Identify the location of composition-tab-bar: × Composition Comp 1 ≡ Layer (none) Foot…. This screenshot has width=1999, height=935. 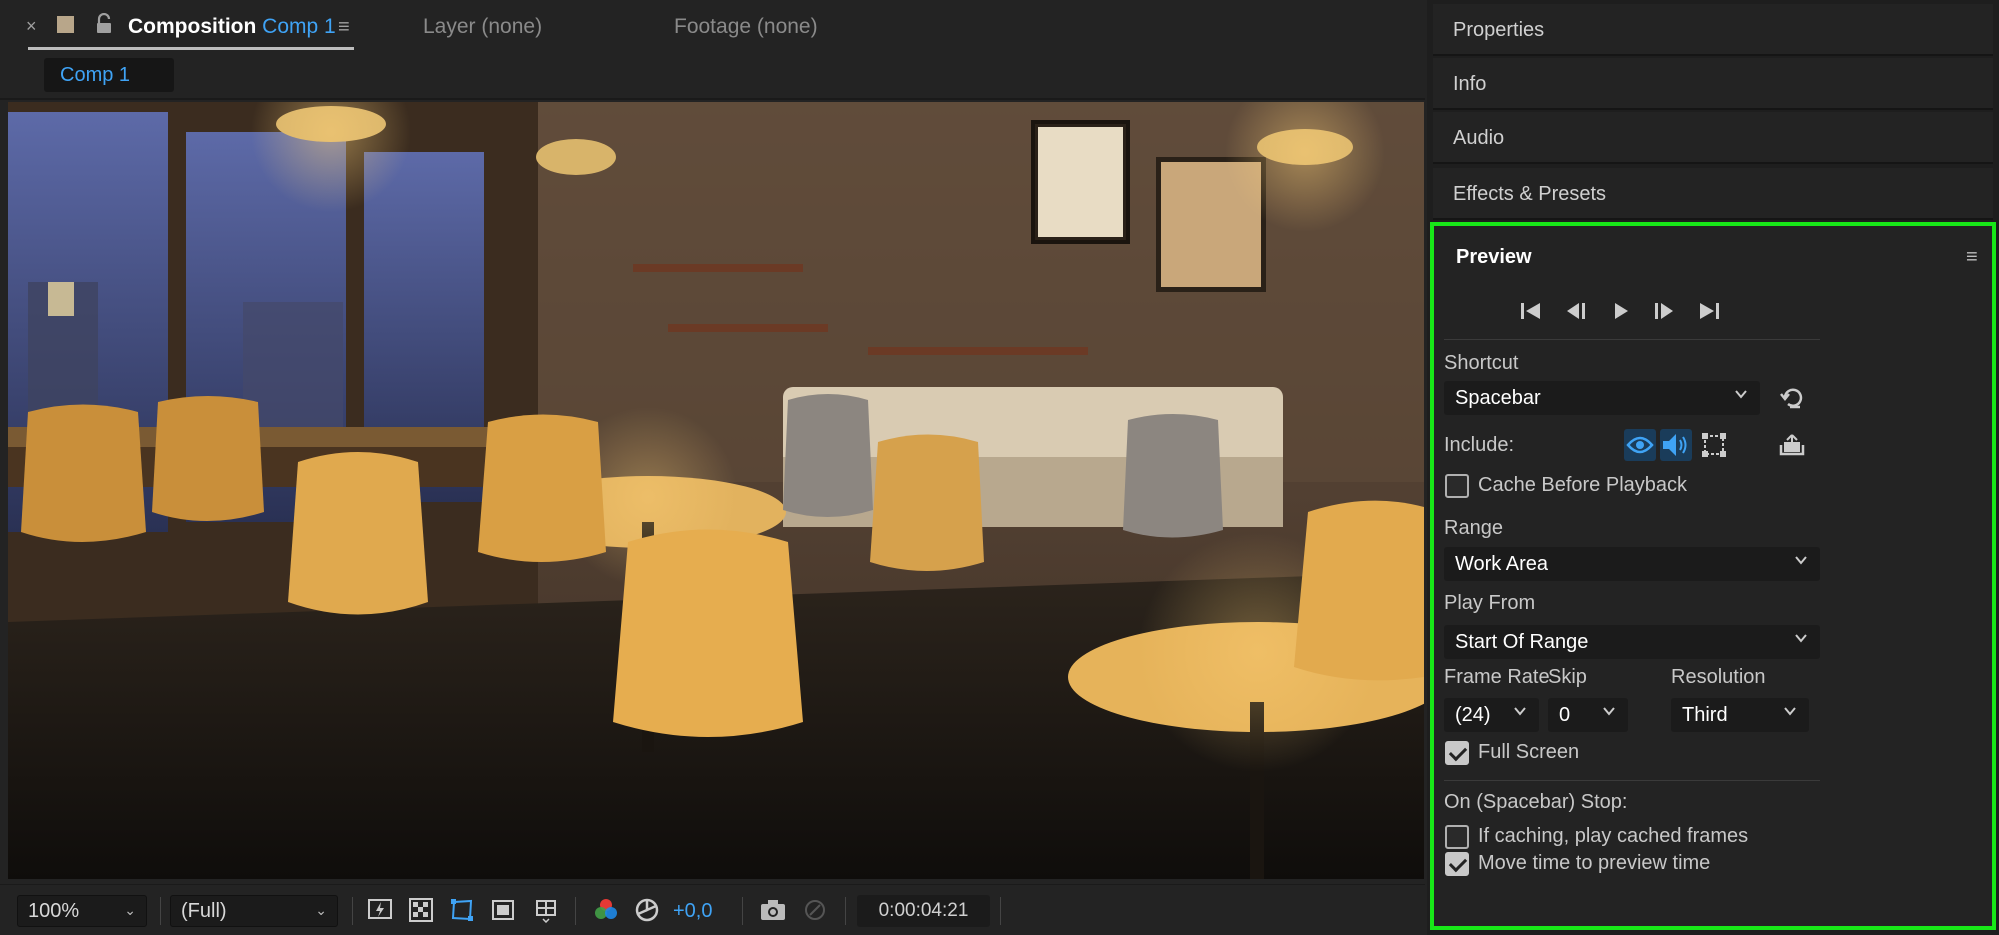
(712, 26).